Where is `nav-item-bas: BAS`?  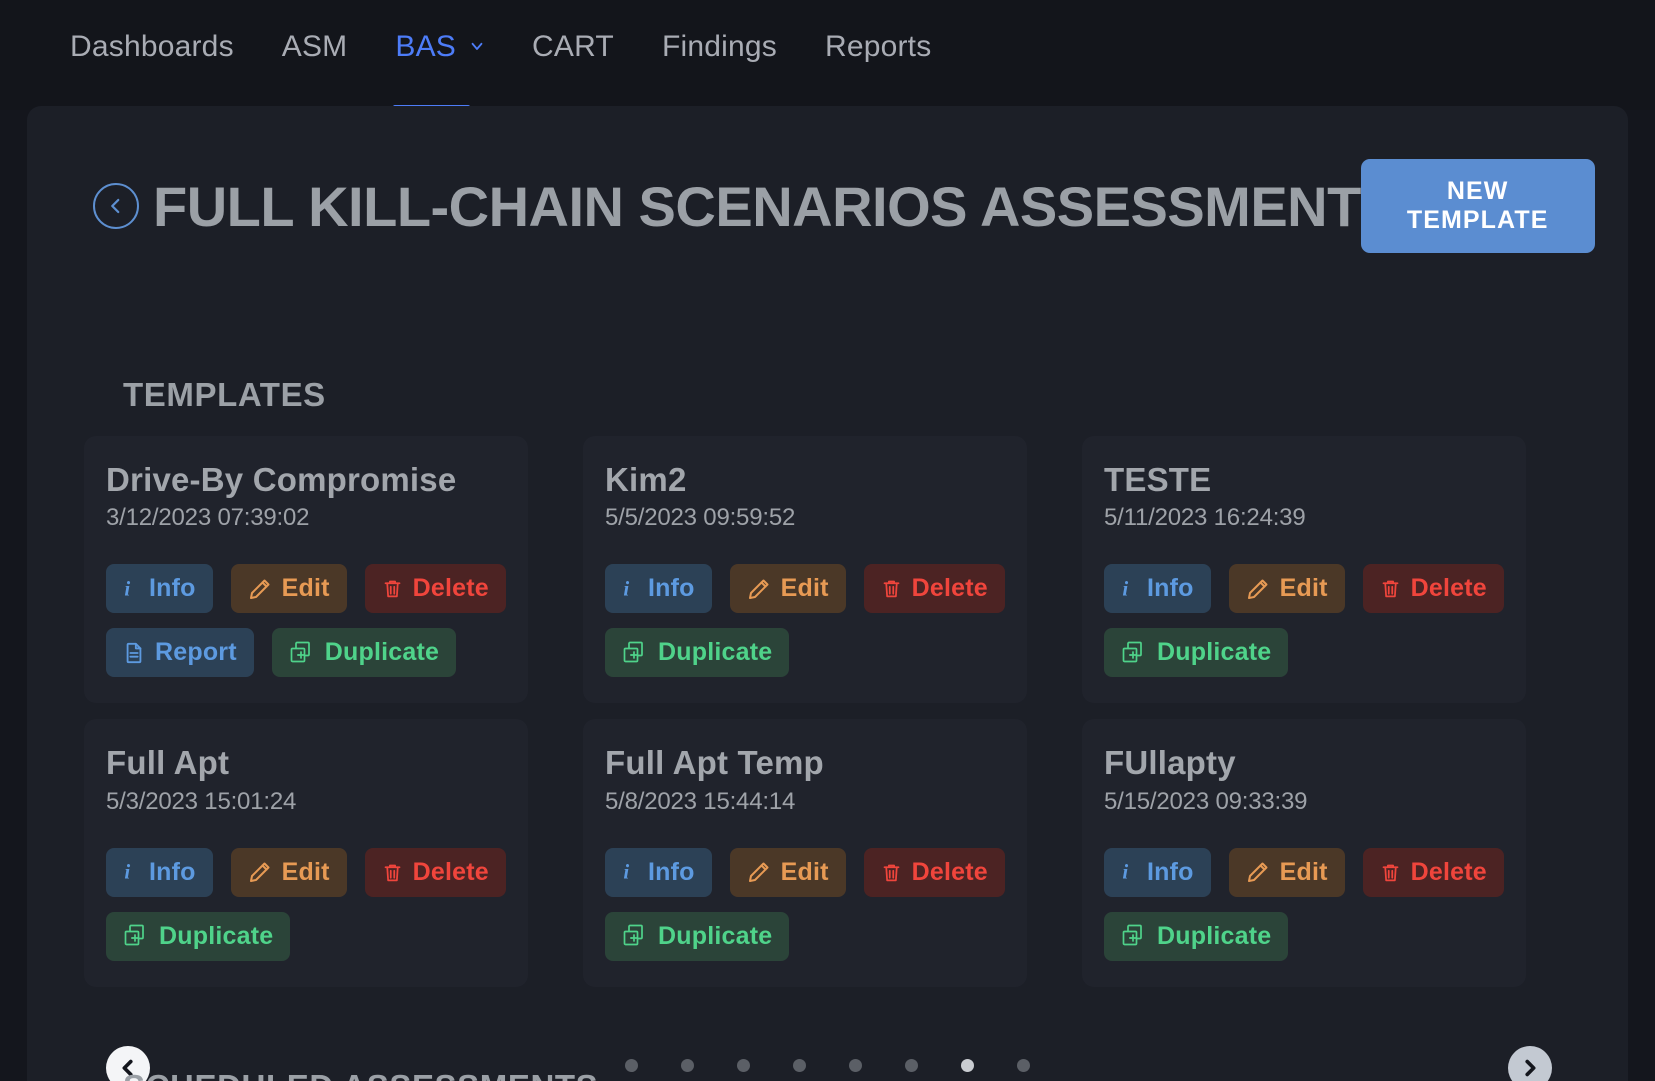 nav-item-bas: BAS is located at coordinates (438, 67).